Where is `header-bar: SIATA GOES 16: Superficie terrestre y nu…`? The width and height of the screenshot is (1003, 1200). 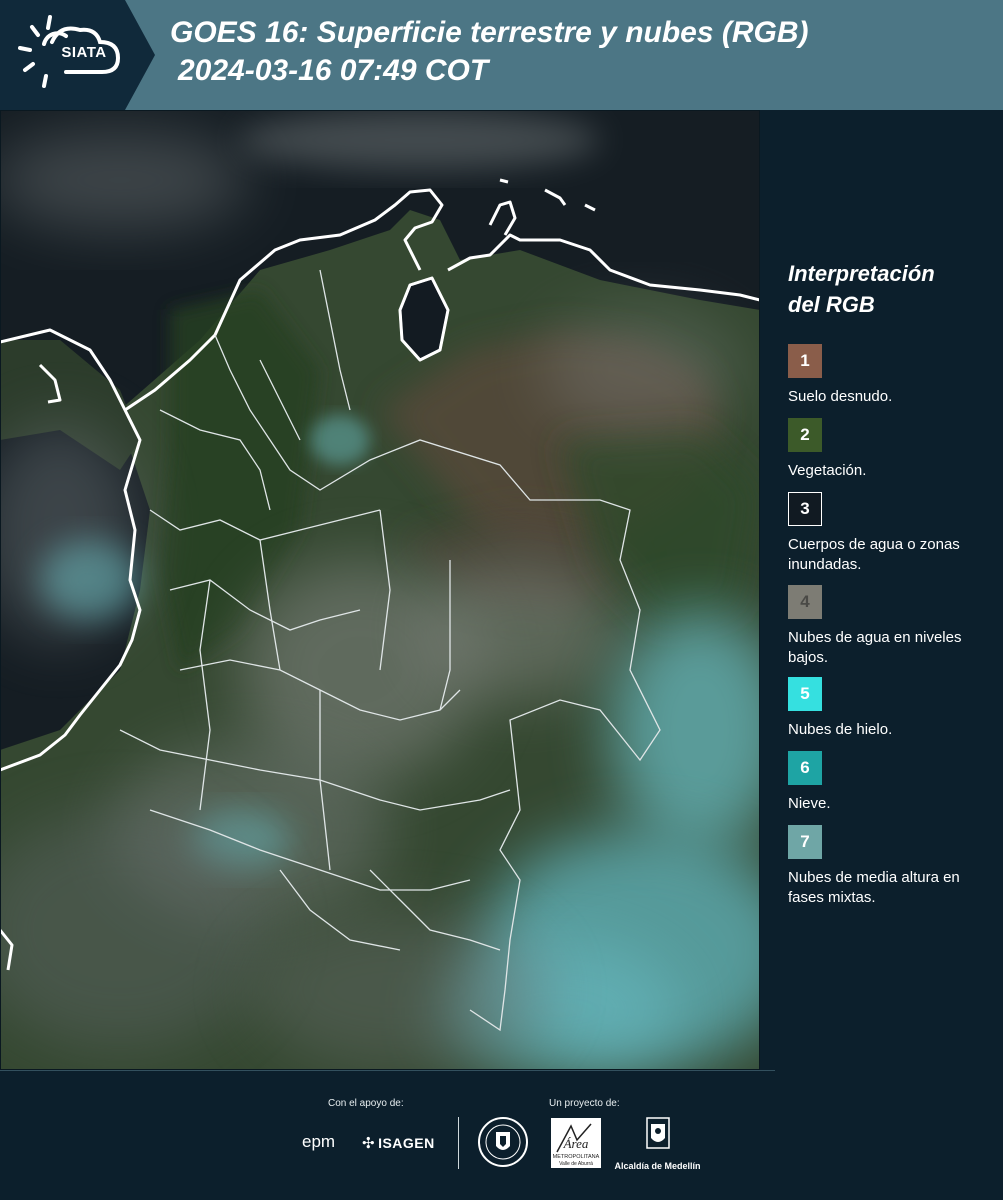 header-bar: SIATA GOES 16: Superficie terrestre y nu… is located at coordinates (501, 55).